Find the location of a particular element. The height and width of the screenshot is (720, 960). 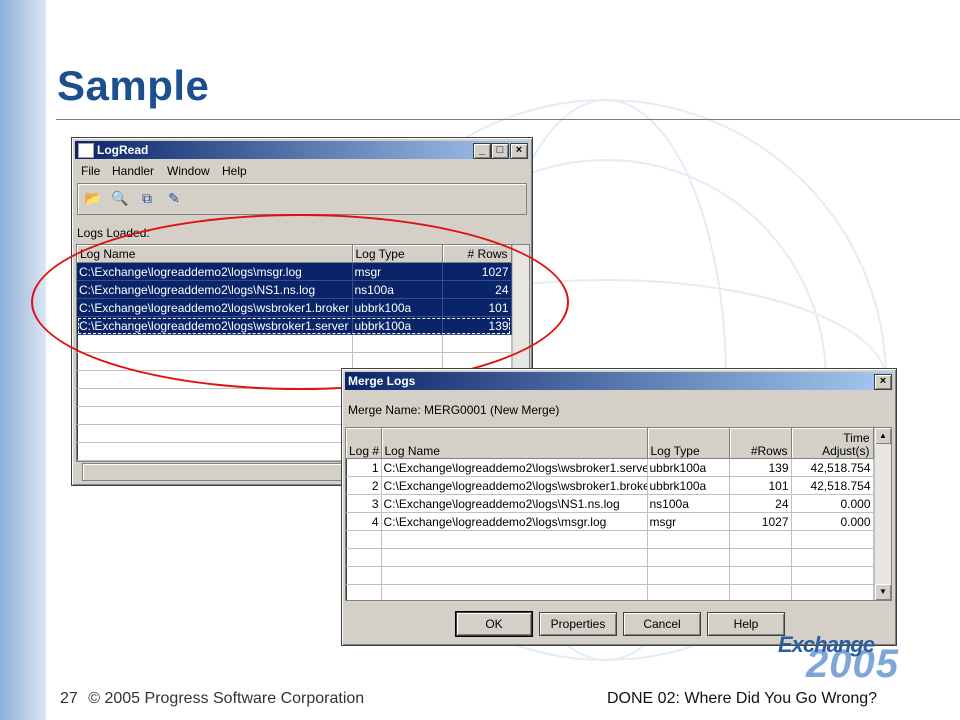

merge-title: Merge Logs is located at coordinates (382, 381).